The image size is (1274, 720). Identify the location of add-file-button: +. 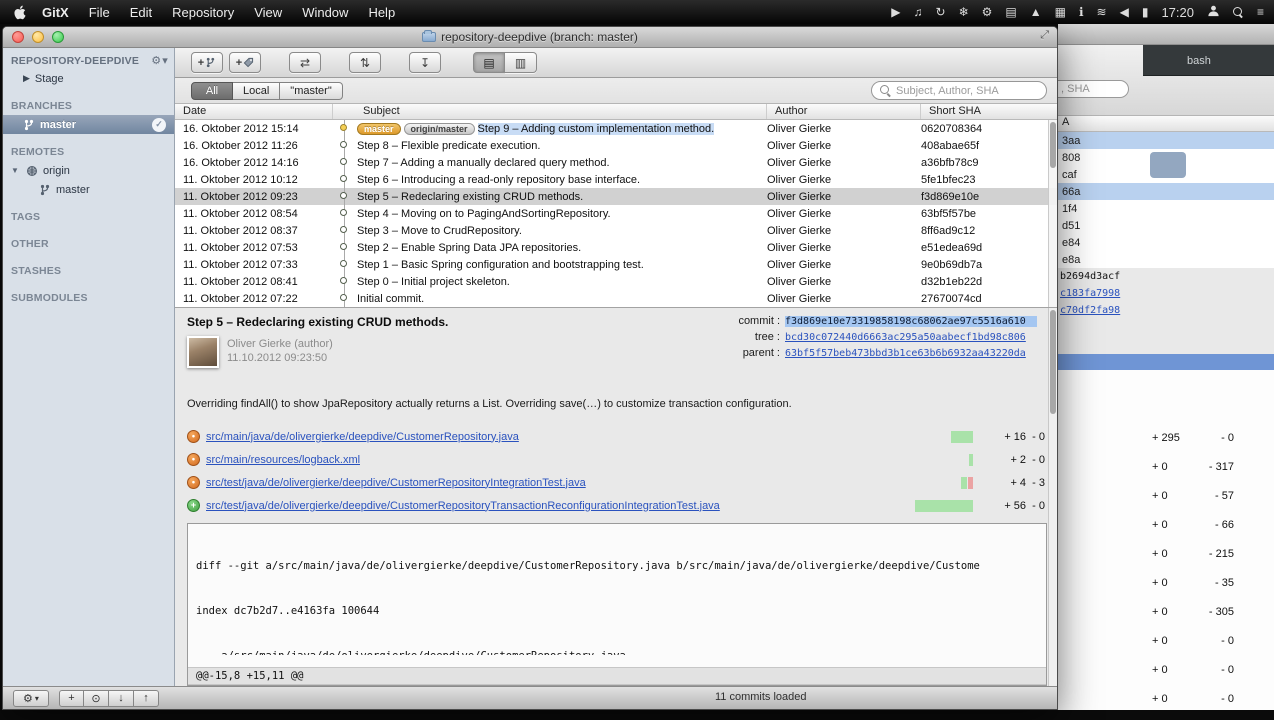
(71, 698).